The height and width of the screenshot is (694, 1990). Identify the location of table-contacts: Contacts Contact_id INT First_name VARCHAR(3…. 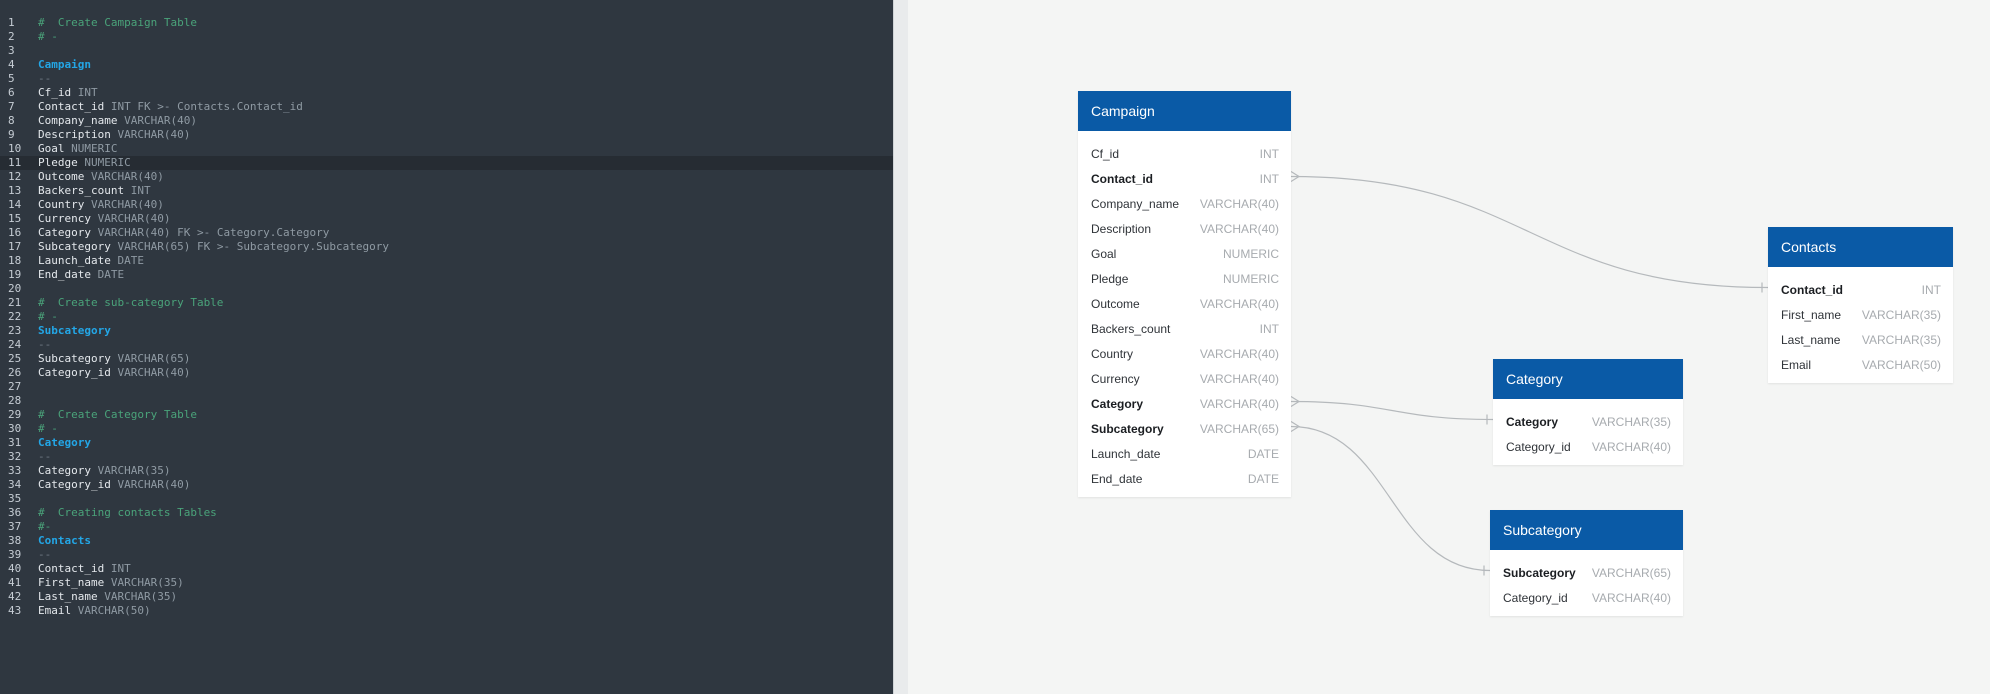
(1860, 305).